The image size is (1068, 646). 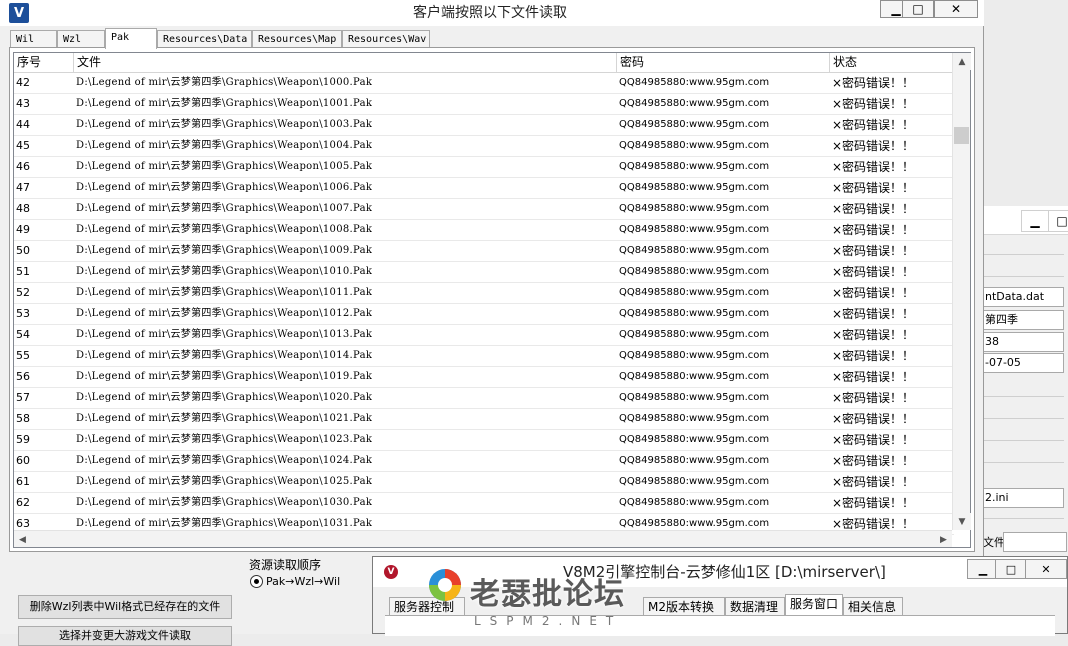 I want to click on background-field-file: ntData.dat, so click(x=1023, y=297).